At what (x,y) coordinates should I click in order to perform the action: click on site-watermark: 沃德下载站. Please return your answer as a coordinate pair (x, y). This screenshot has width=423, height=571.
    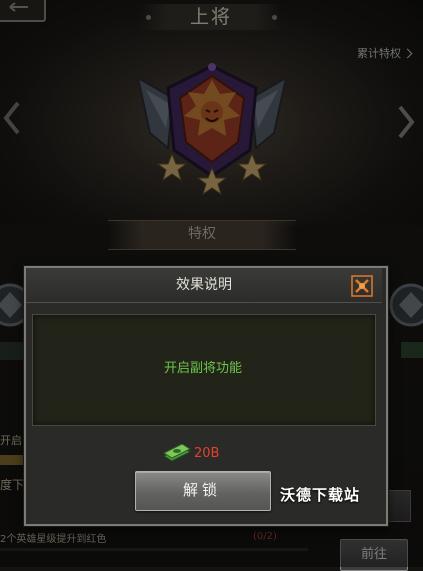
    Looking at the image, I should click on (320, 495).